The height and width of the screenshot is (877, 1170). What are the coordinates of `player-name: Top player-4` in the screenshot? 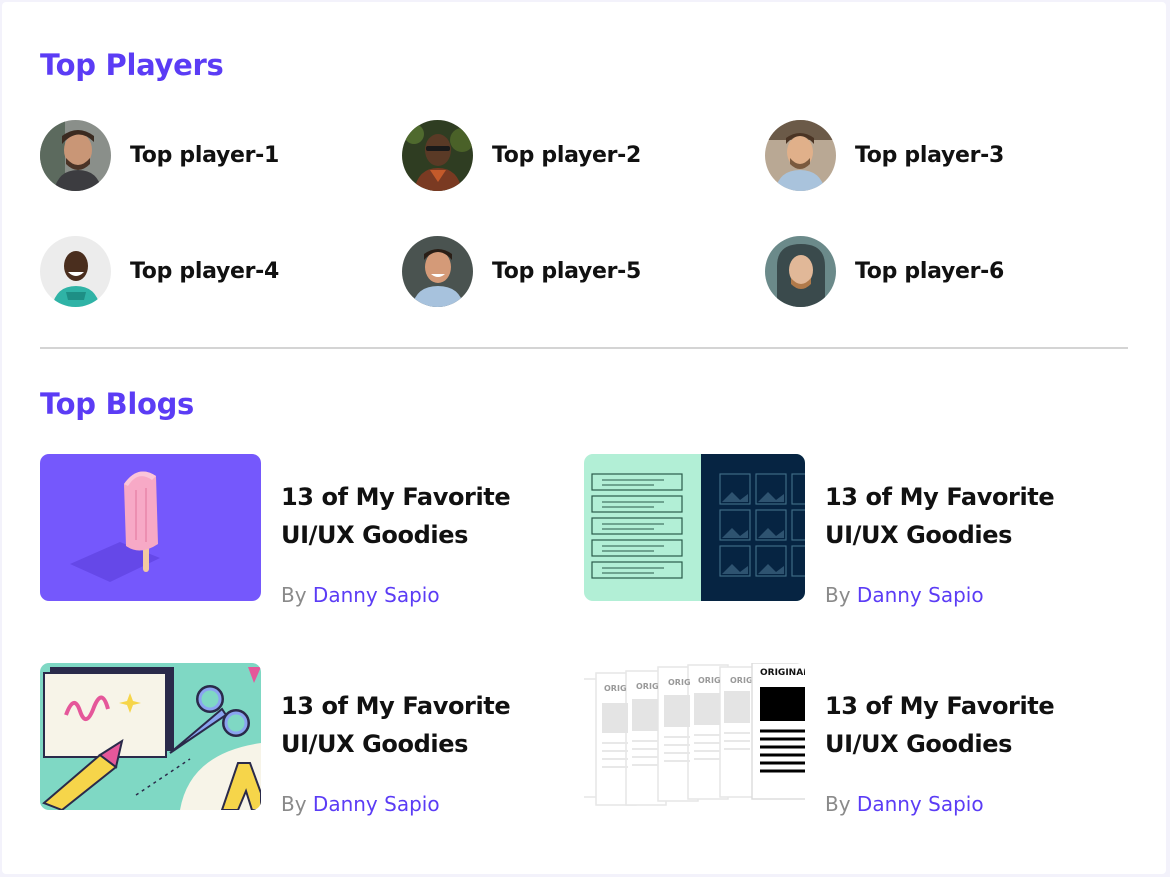 It's located at (205, 271).